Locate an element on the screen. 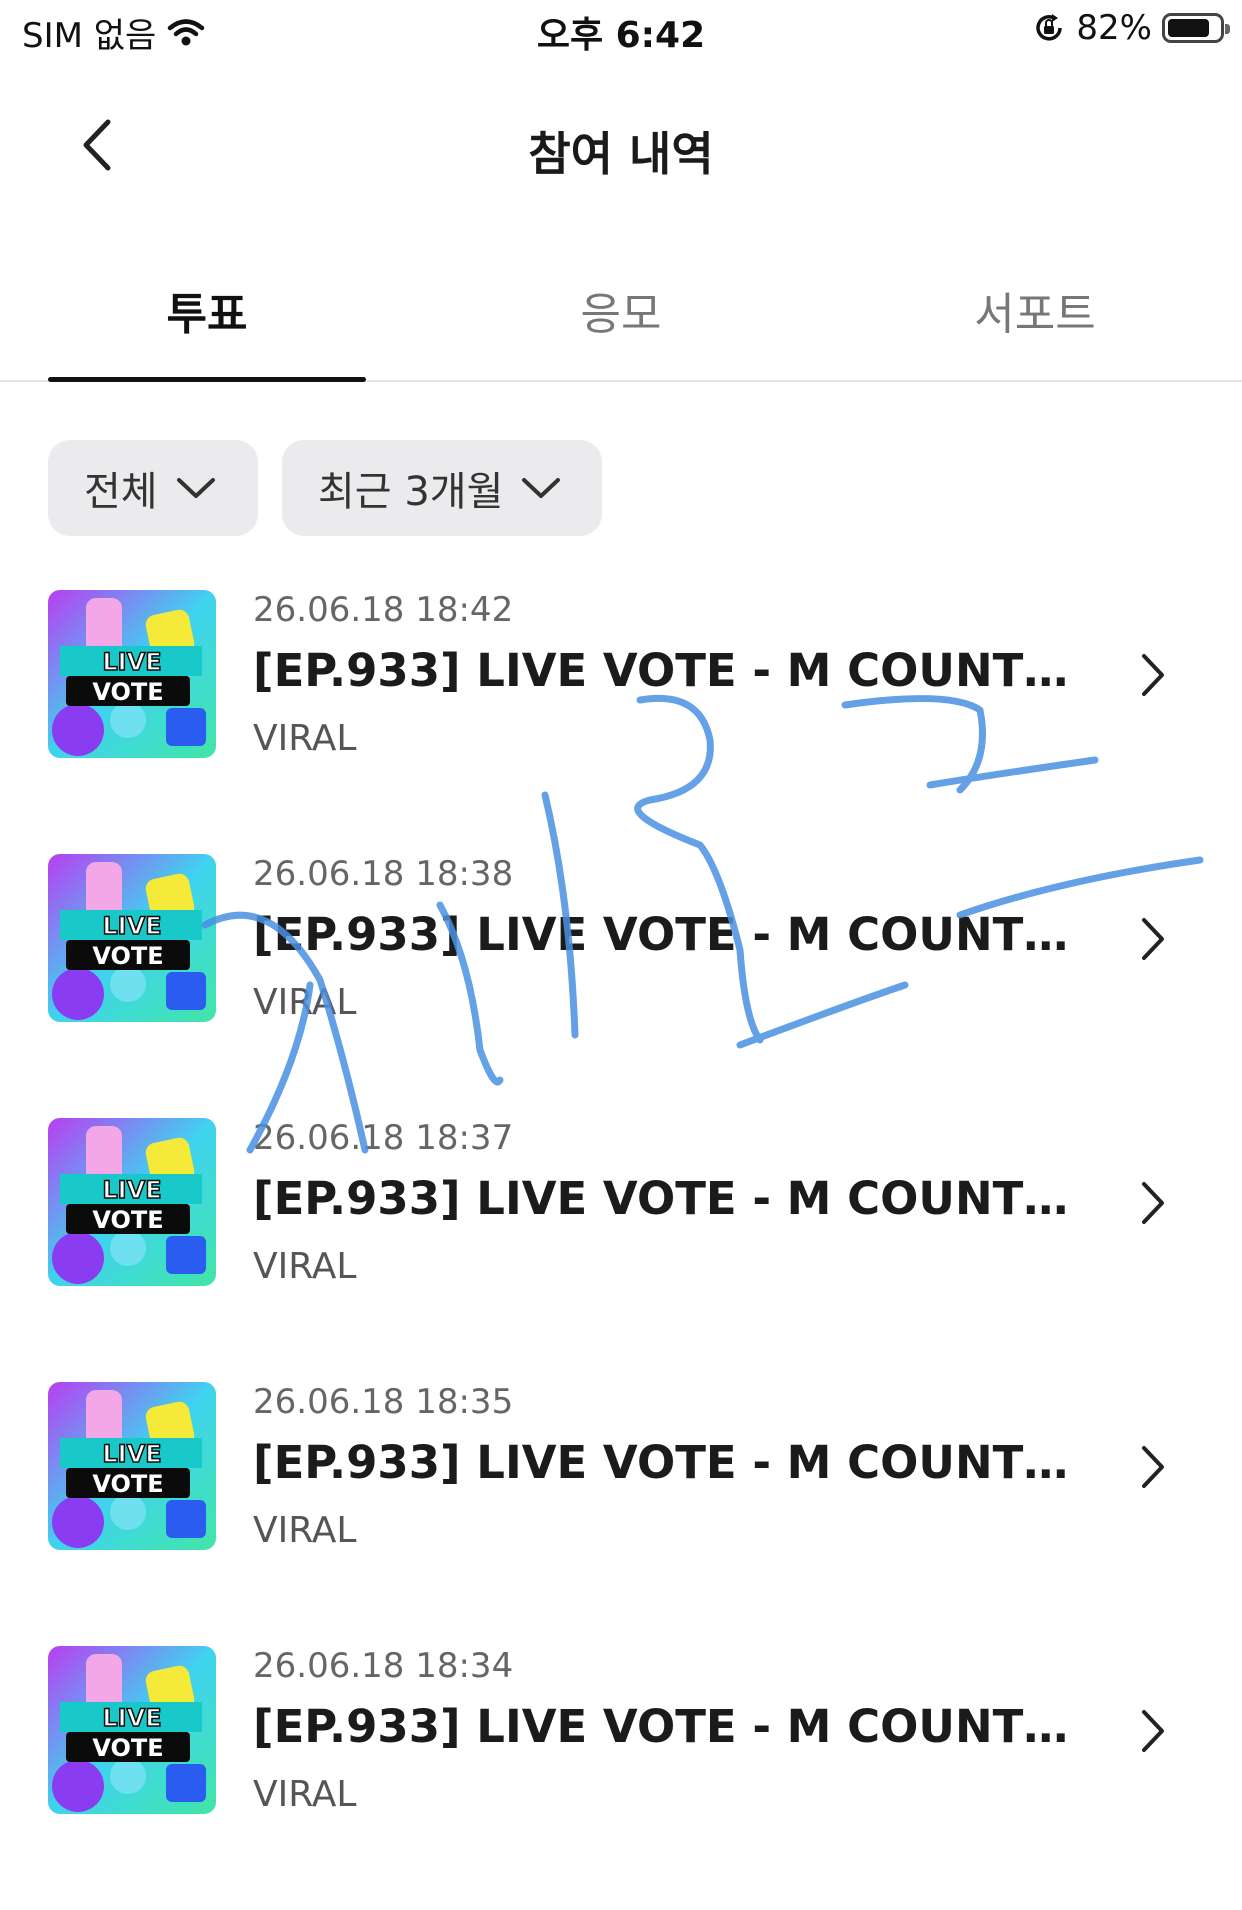 This screenshot has width=1242, height=1910. status-right: 82% is located at coordinates (1131, 28).